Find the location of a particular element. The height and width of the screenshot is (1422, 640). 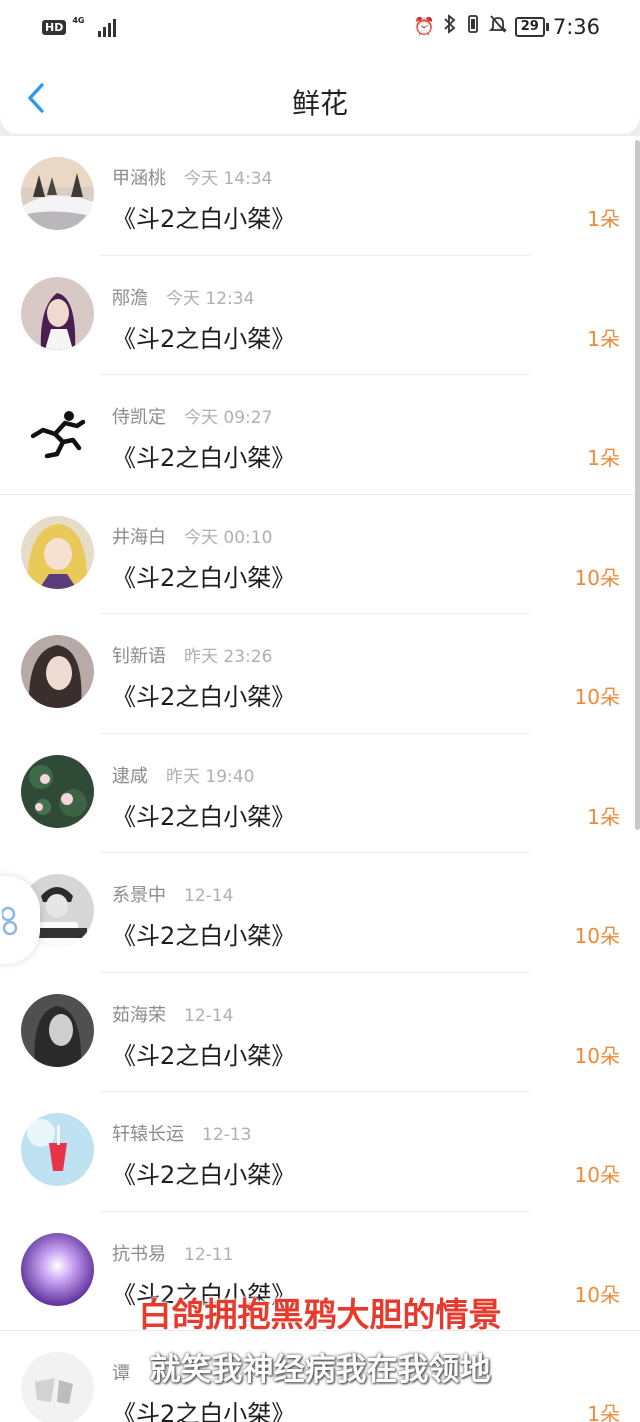

item-meta: 邴澹 今天 12:34 is located at coordinates (183, 297).